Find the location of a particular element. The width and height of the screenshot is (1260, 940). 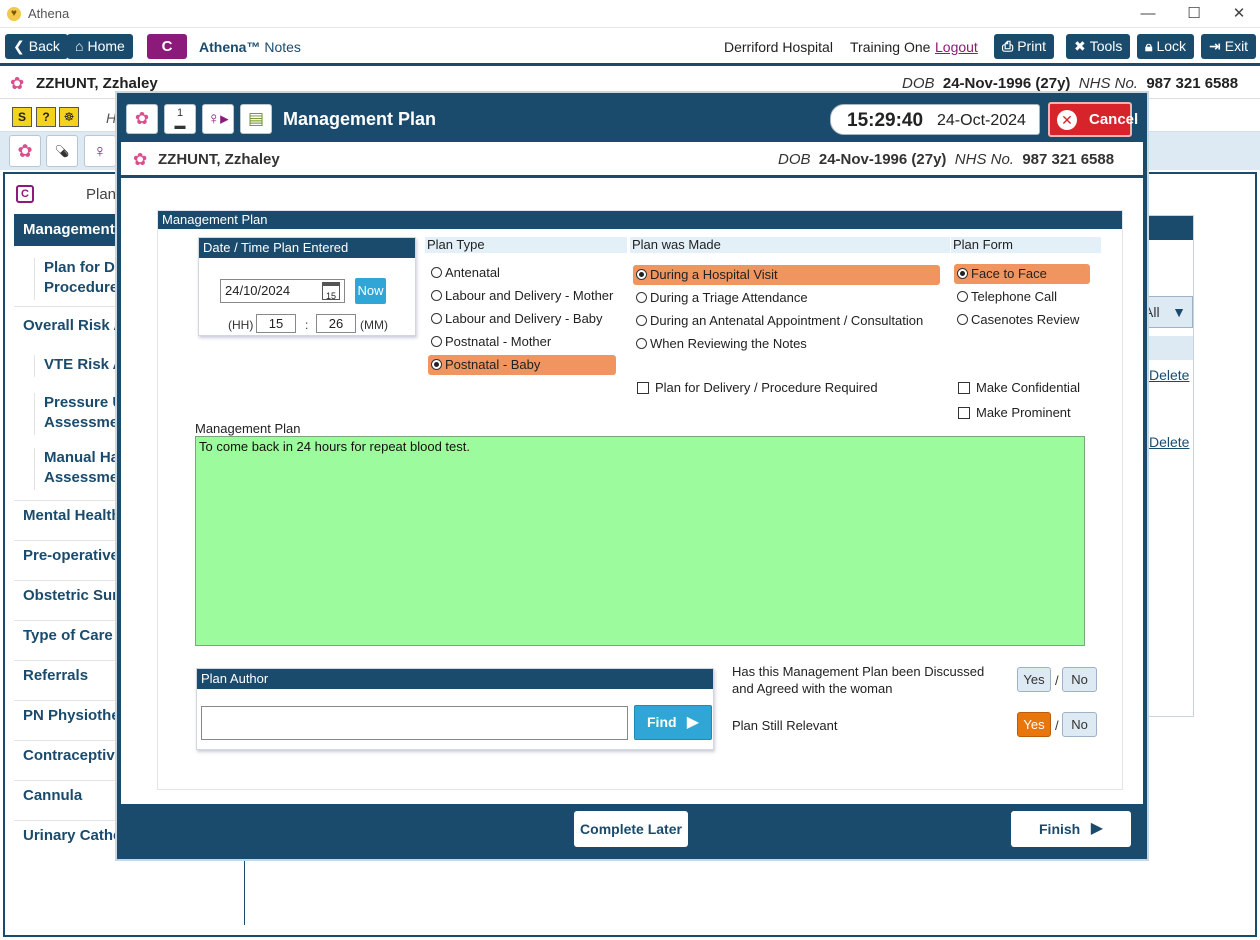

sidebar-item: Contraceptive is located at coordinates (73, 755).